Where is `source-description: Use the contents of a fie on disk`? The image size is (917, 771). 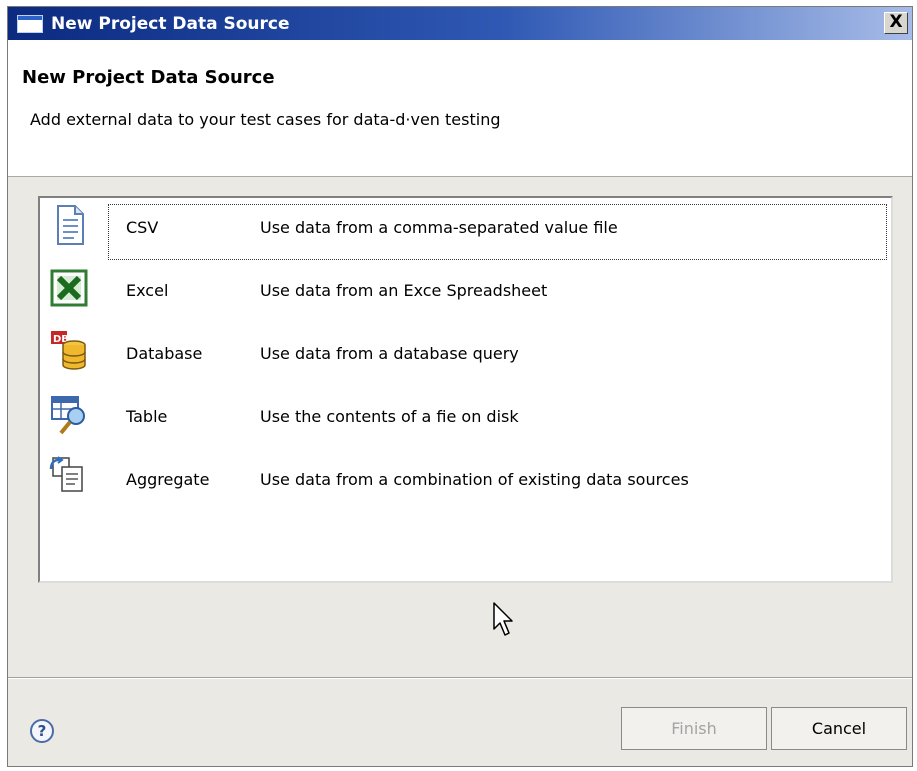 source-description: Use the contents of a fie on disk is located at coordinates (389, 416).